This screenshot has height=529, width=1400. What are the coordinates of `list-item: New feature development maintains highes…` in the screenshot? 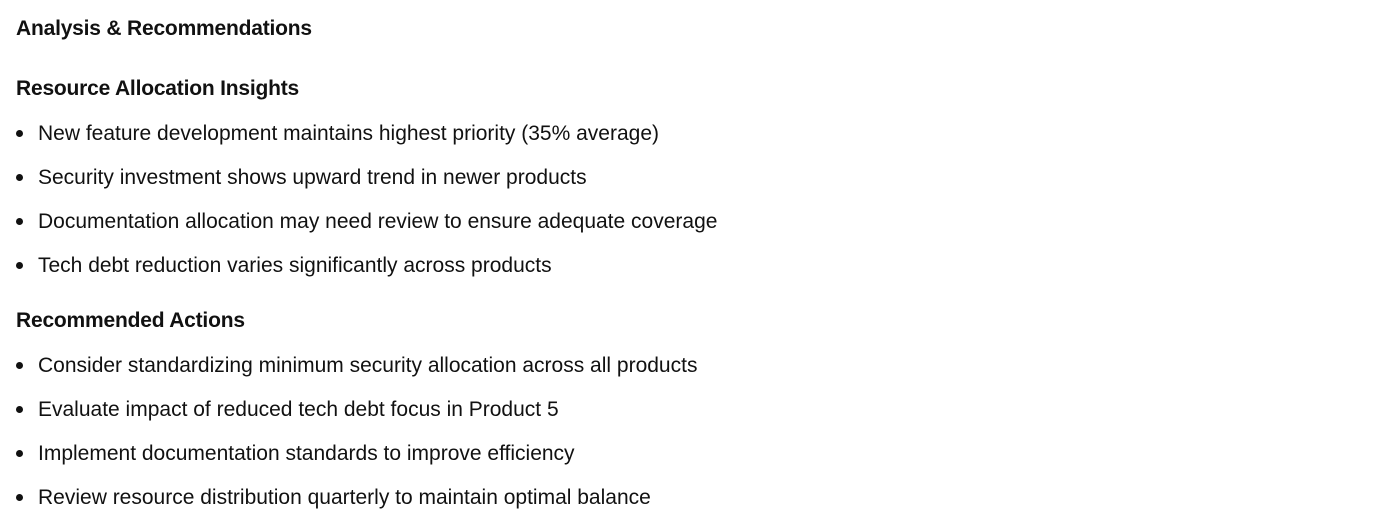 It's located at (366, 133).